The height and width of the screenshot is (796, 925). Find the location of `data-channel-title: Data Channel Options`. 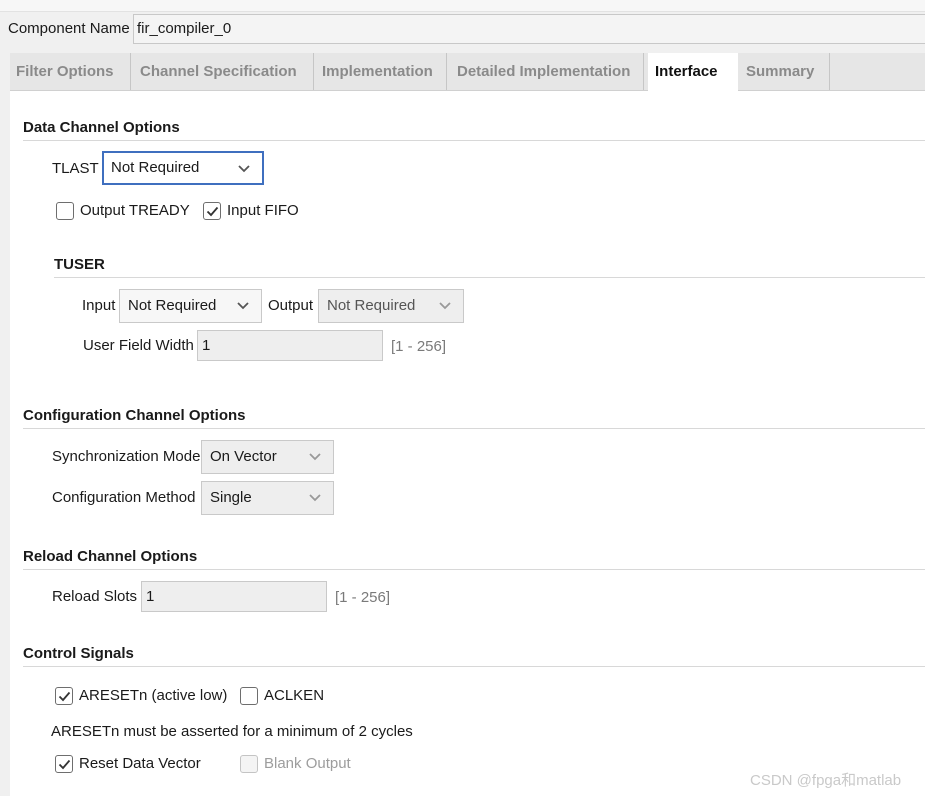

data-channel-title: Data Channel Options is located at coordinates (101, 127).